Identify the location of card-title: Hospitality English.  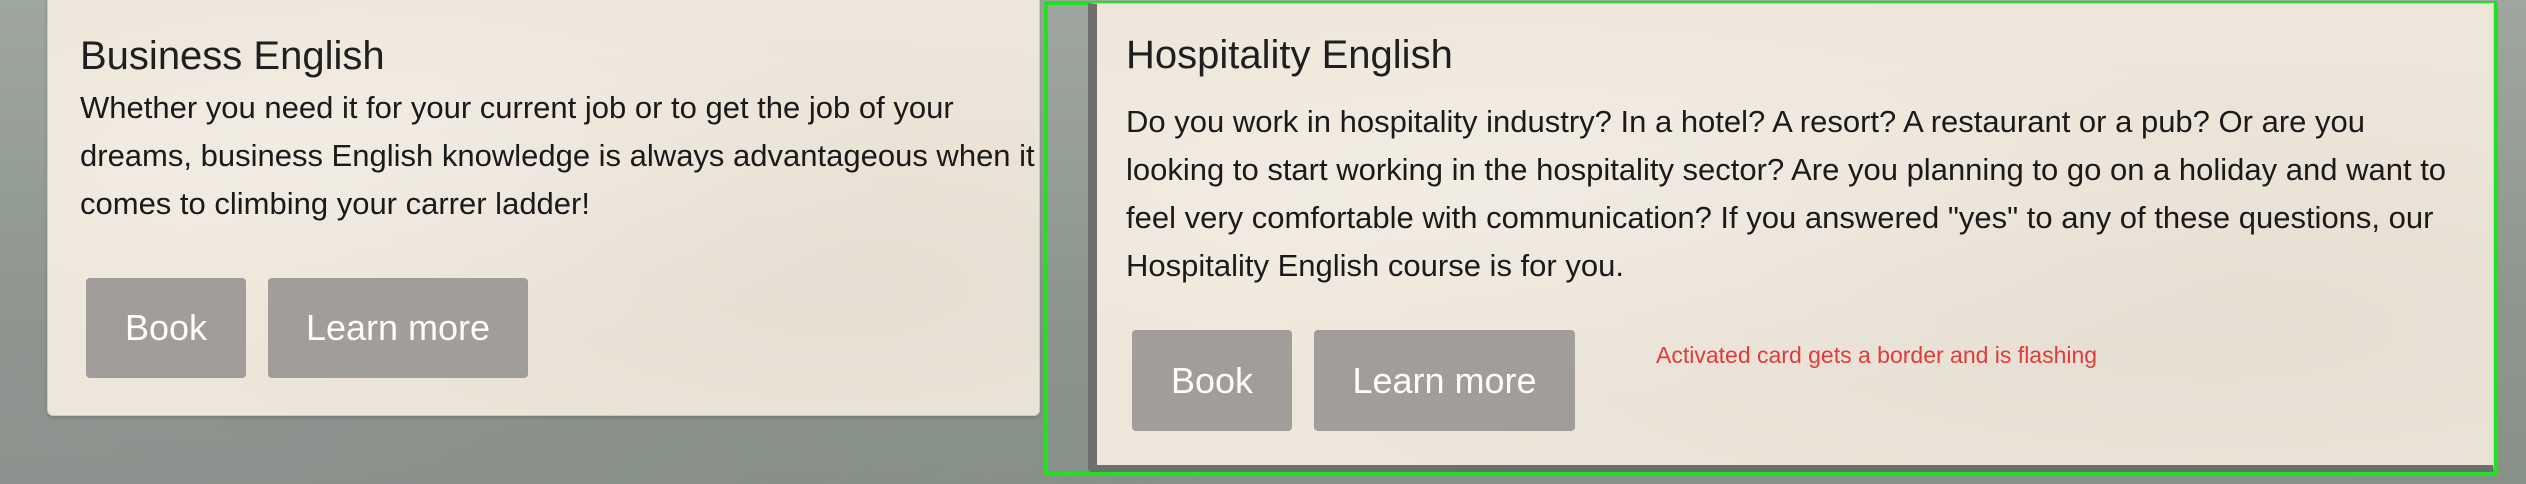
(1289, 55).